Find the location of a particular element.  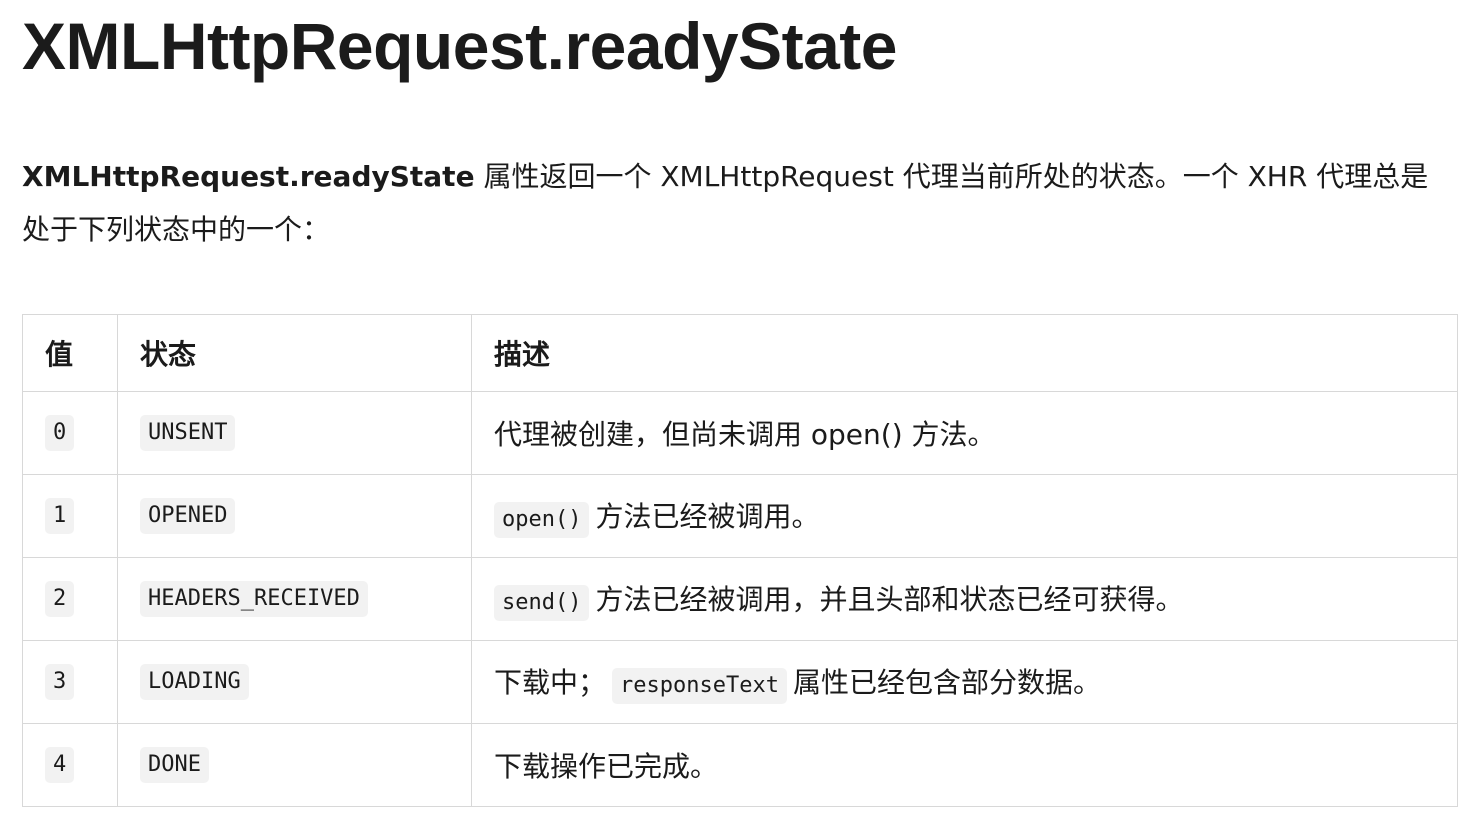

description-text: 下载操作已完成。 is located at coordinates (606, 766).